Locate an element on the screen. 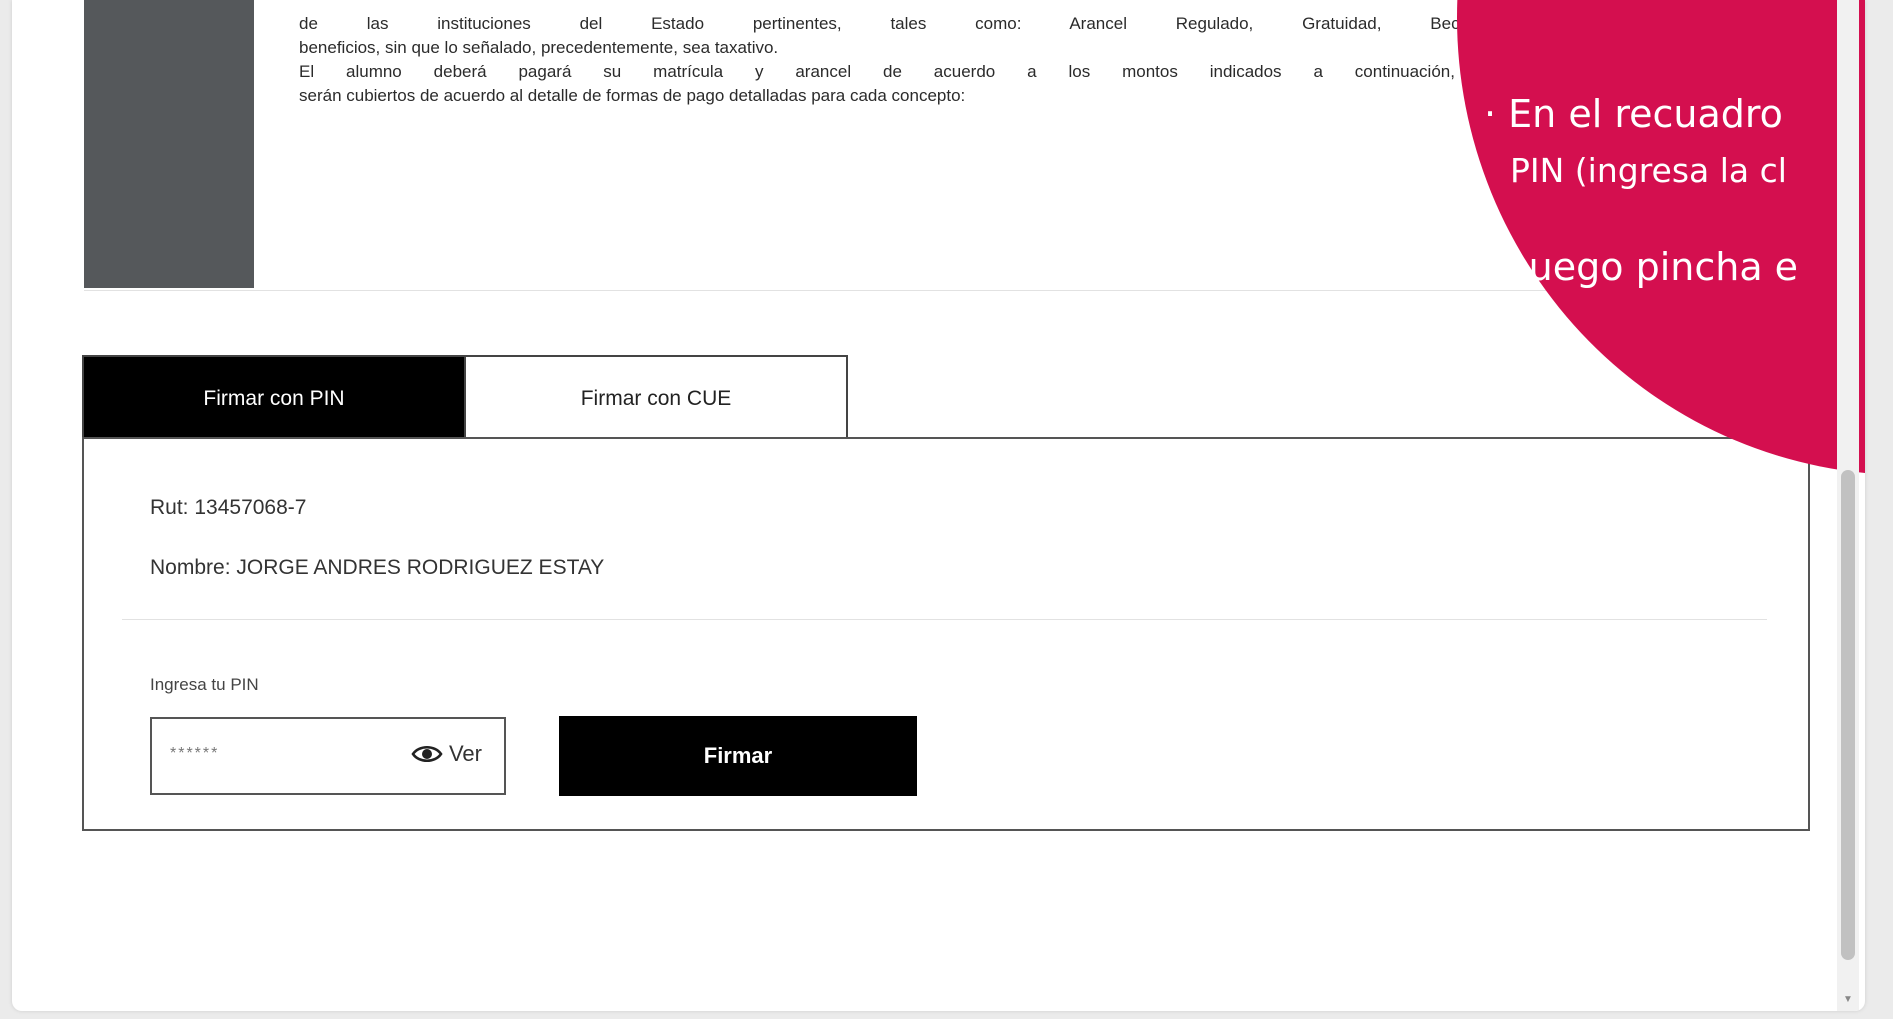 This screenshot has width=1893, height=1019. firmar-button: Firmar is located at coordinates (738, 756).